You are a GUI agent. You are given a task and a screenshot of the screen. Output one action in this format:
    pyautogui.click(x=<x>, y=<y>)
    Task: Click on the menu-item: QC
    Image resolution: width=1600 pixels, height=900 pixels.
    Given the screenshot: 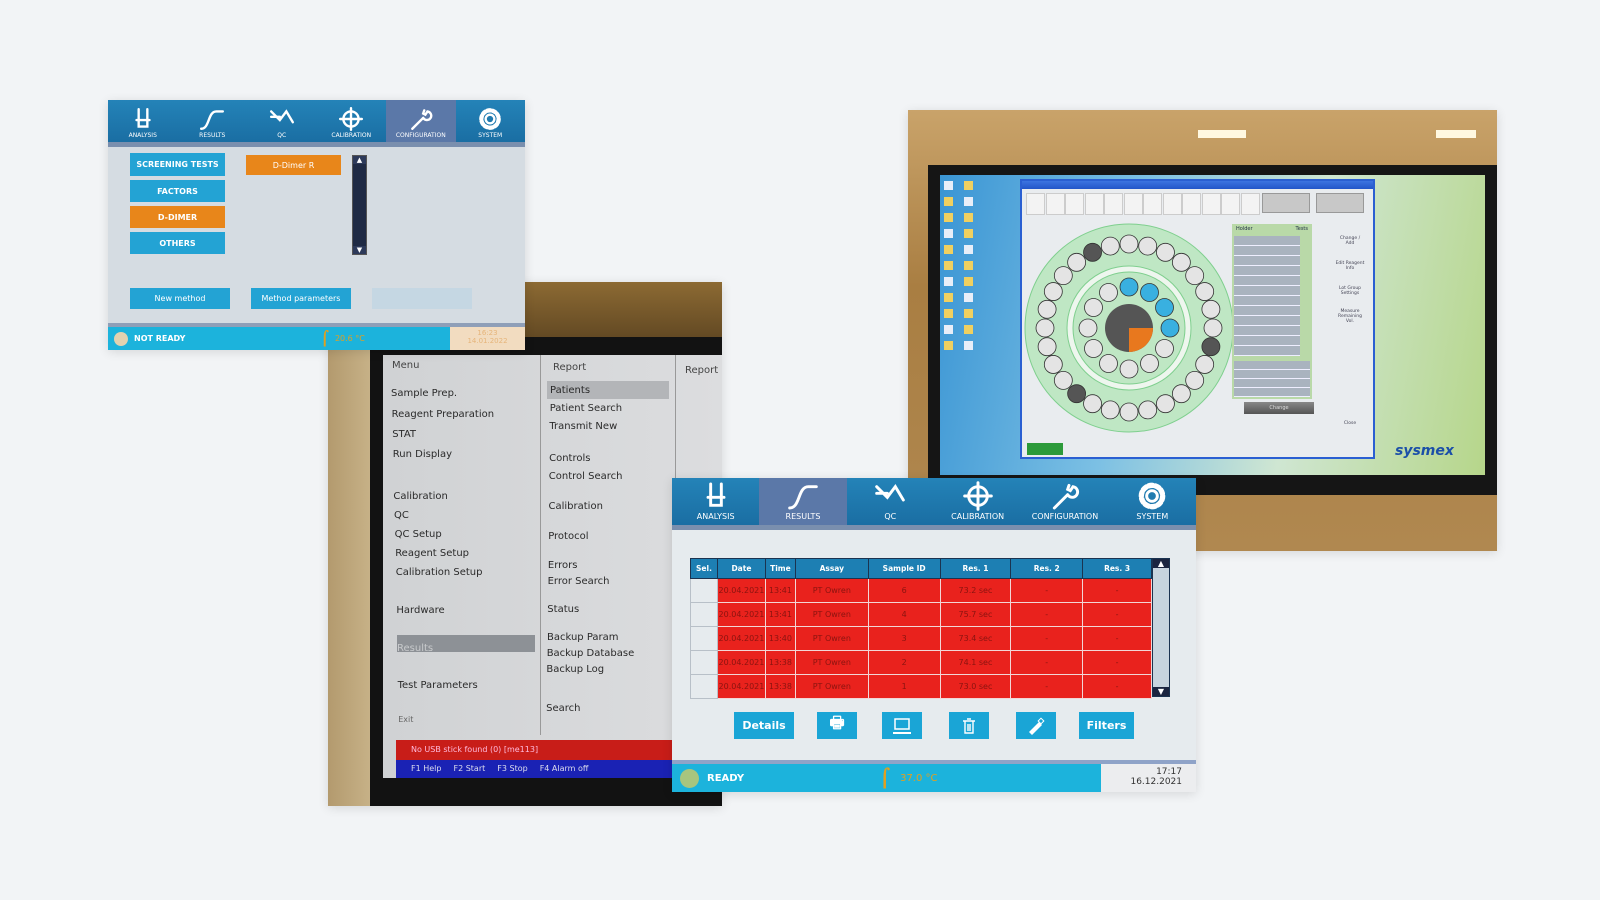 What is the action you would take?
    pyautogui.click(x=401, y=515)
    